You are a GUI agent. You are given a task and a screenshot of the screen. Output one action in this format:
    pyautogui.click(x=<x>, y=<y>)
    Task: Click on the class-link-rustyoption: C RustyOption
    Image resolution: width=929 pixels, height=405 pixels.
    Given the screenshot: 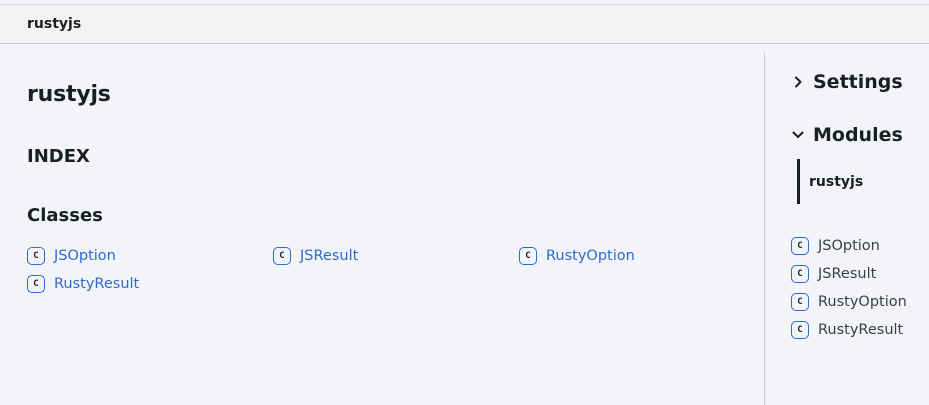 What is the action you would take?
    pyautogui.click(x=577, y=256)
    